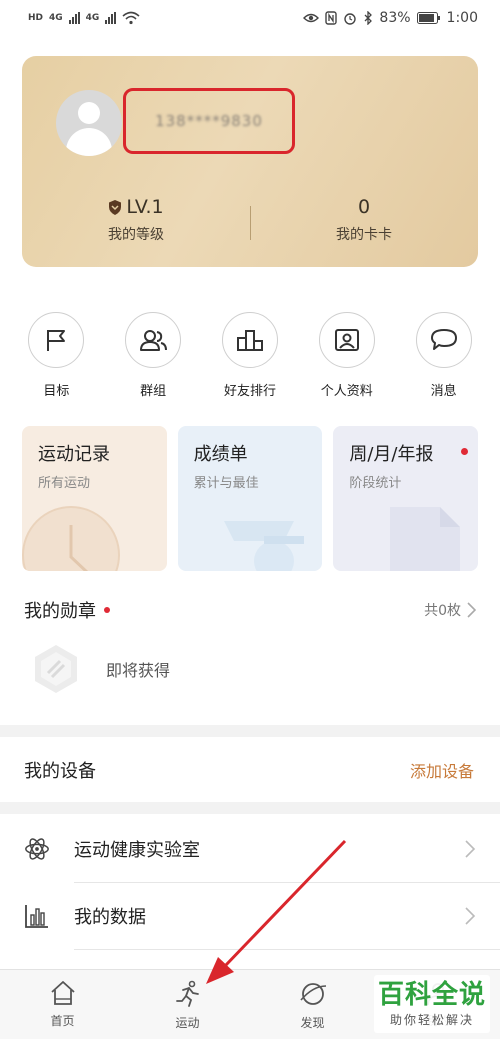  I want to click on shortcut-group: 群组, so click(153, 355).